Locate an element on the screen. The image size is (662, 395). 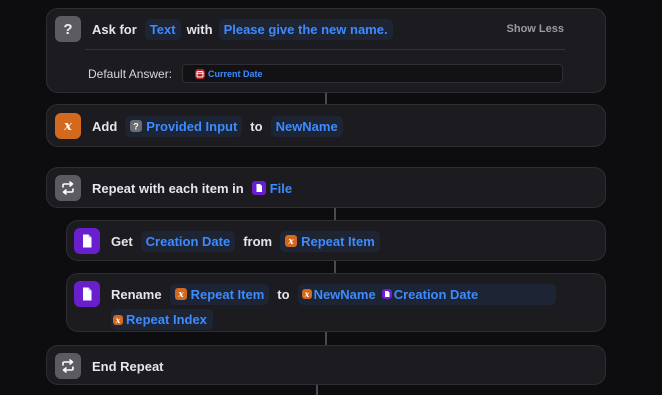
name-part-index: Repeat Index is located at coordinates (166, 319).